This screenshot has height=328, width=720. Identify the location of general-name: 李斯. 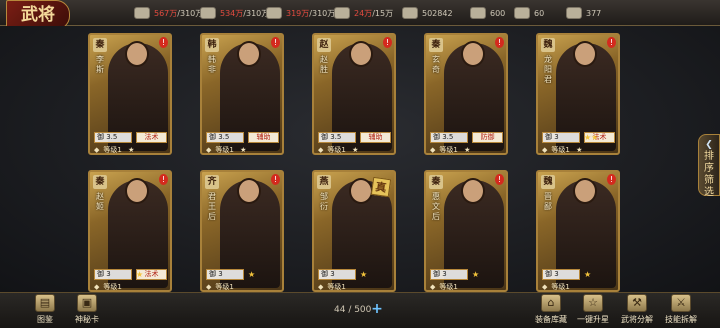
(100, 64).